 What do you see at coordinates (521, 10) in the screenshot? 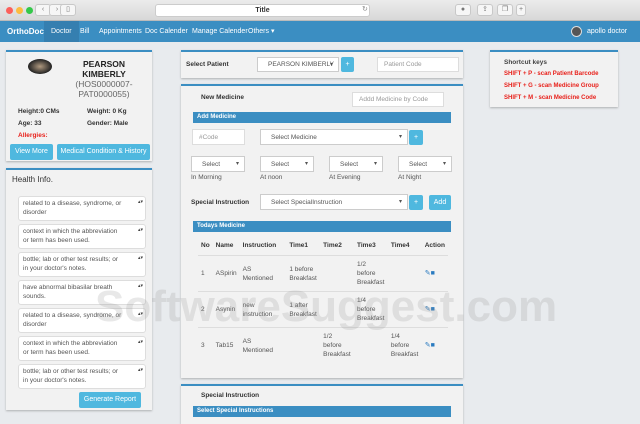
I see `new-tab-icon: +` at bounding box center [521, 10].